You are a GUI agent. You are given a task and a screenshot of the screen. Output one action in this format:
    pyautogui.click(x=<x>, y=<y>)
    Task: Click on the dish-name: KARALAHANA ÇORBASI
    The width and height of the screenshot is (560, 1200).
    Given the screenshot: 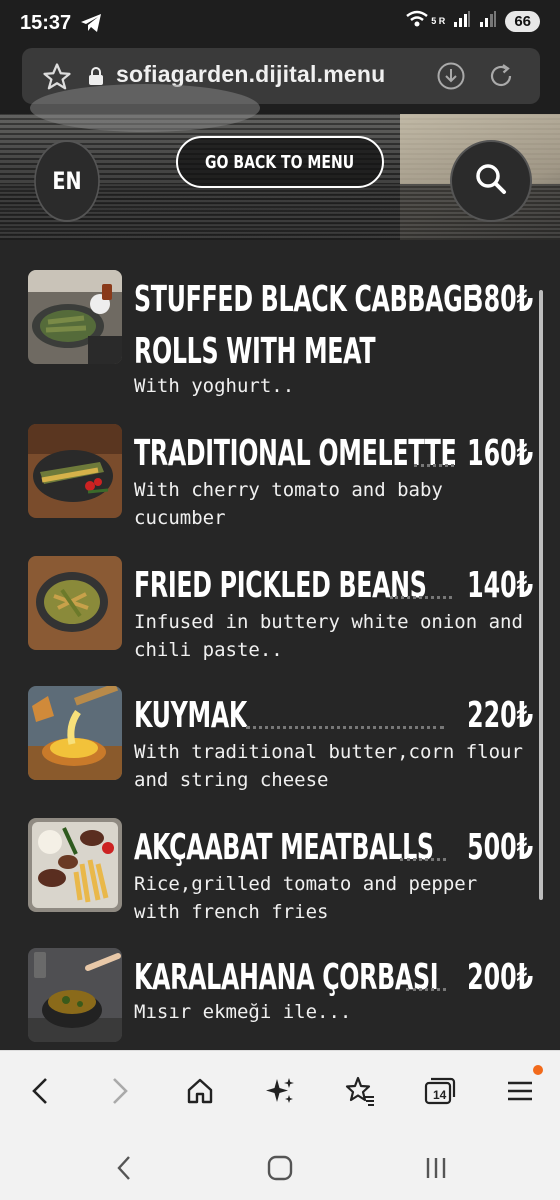 What is the action you would take?
    pyautogui.click(x=286, y=977)
    